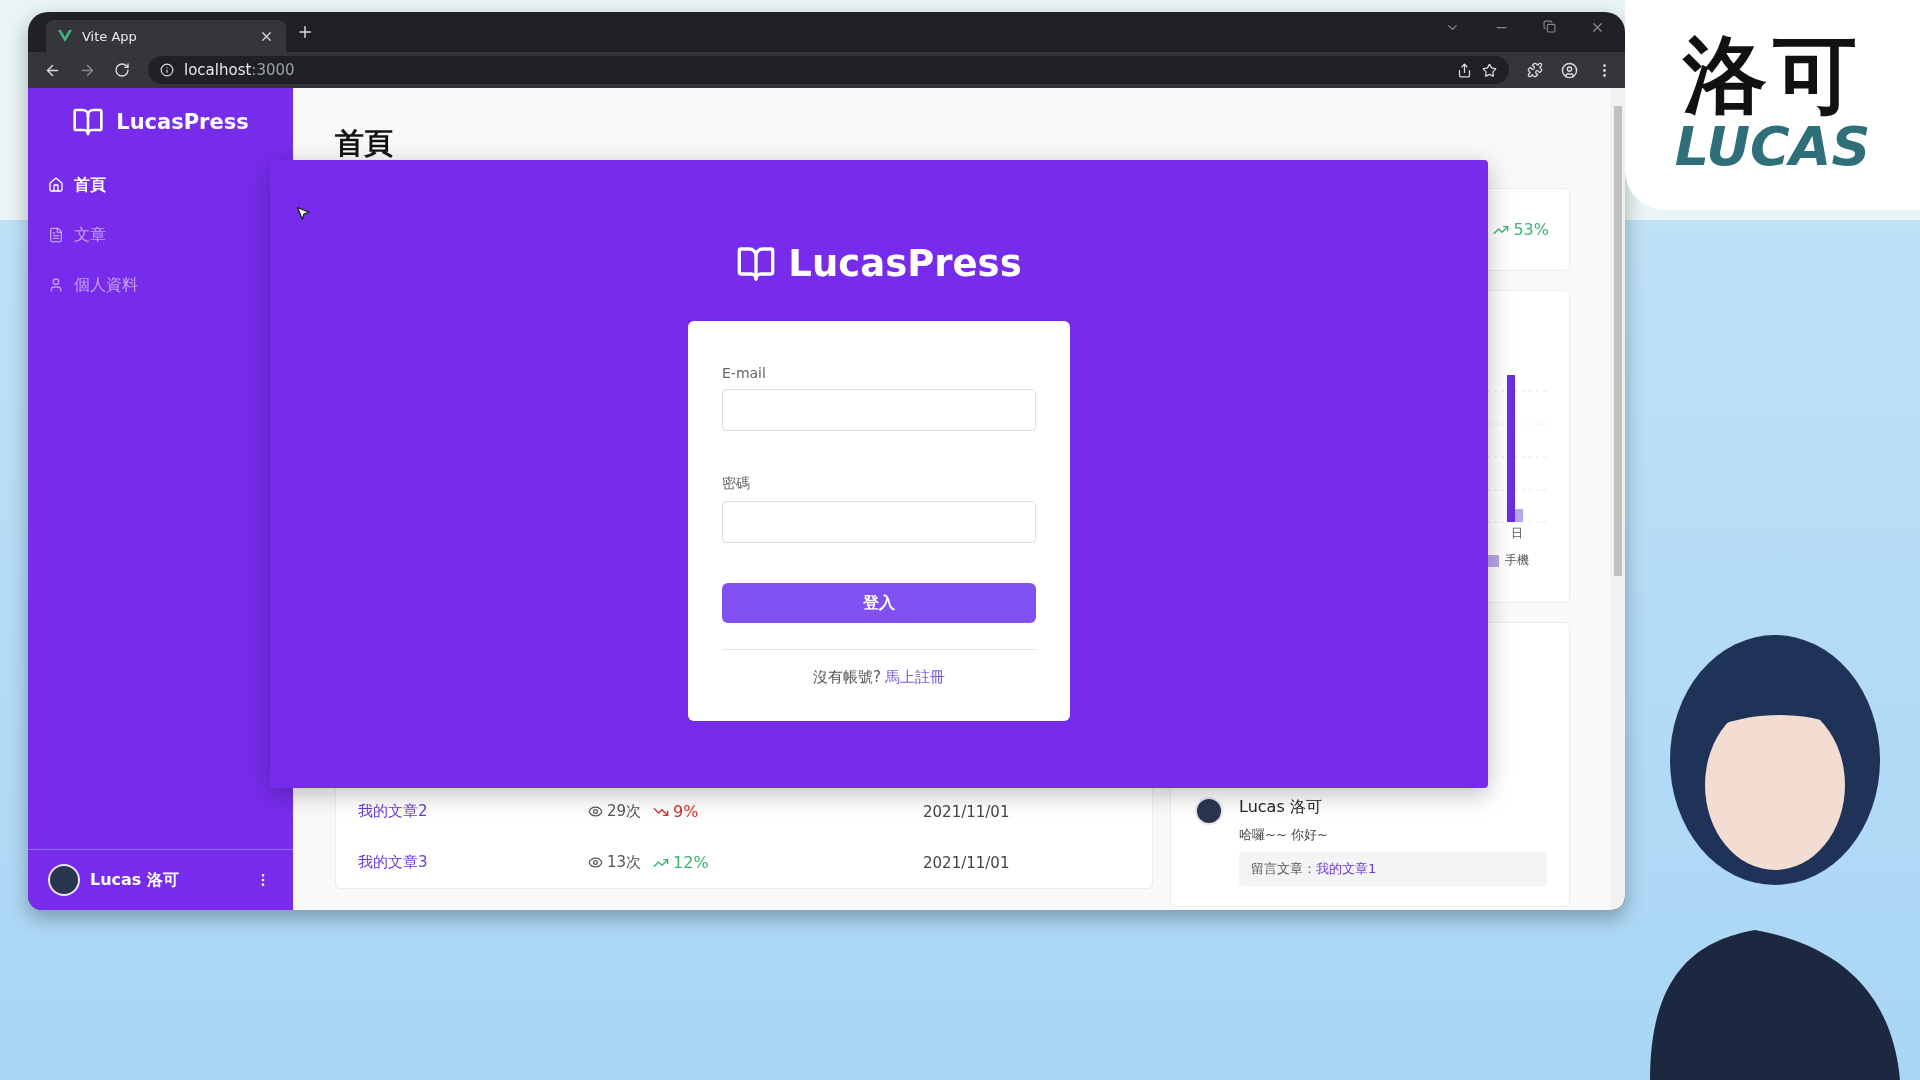  What do you see at coordinates (65, 36) in the screenshot?
I see `v-logo-icon` at bounding box center [65, 36].